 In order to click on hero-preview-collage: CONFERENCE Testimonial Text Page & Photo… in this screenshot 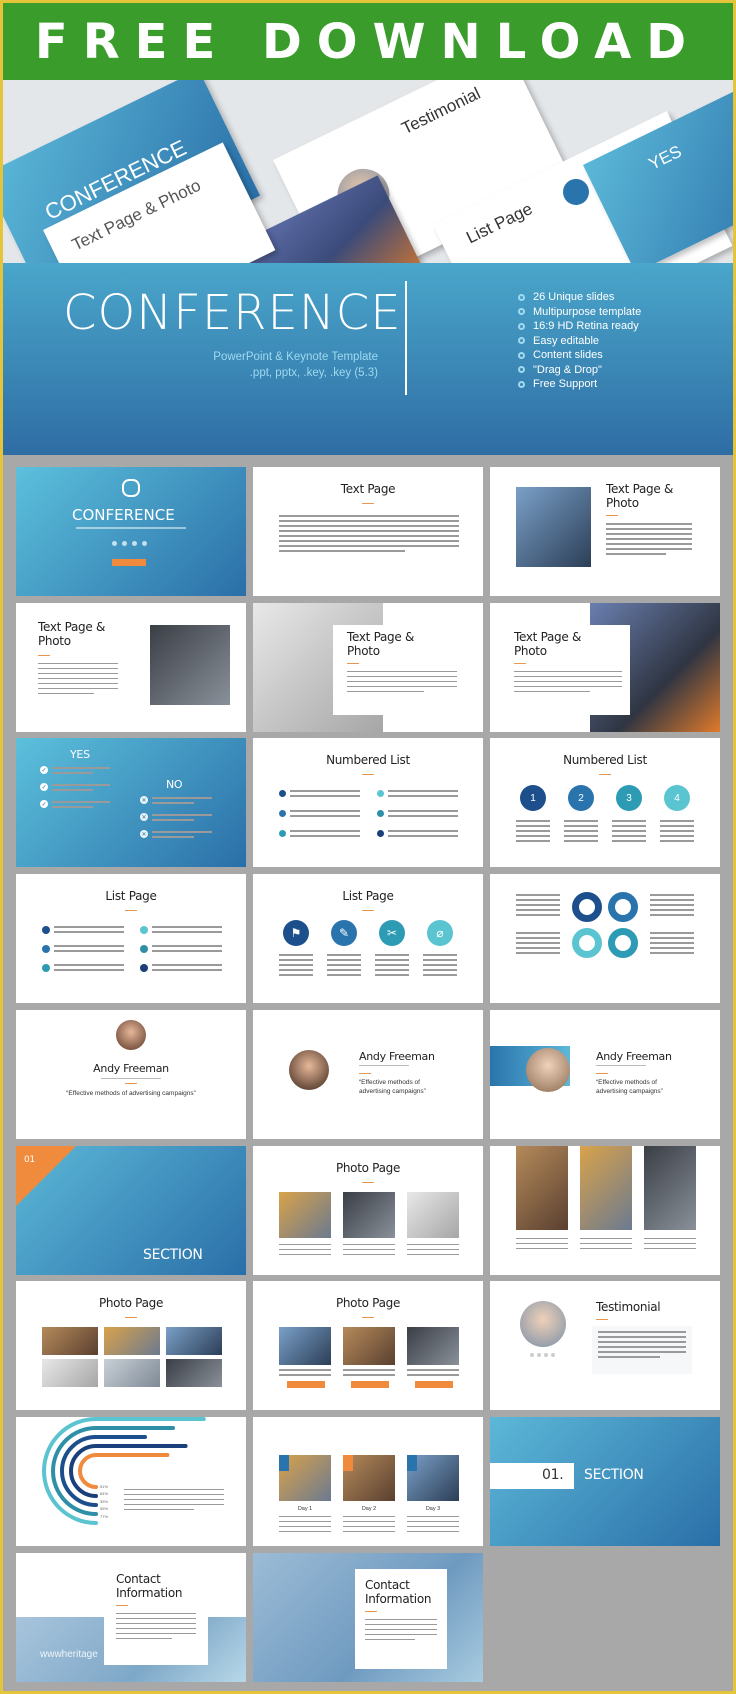, I will do `click(368, 171)`.